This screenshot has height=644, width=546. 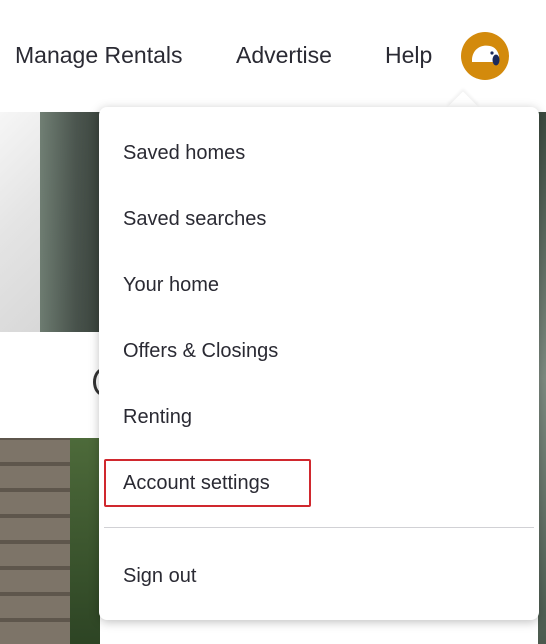 I want to click on user-avatar-dog-icon, so click(x=486, y=55).